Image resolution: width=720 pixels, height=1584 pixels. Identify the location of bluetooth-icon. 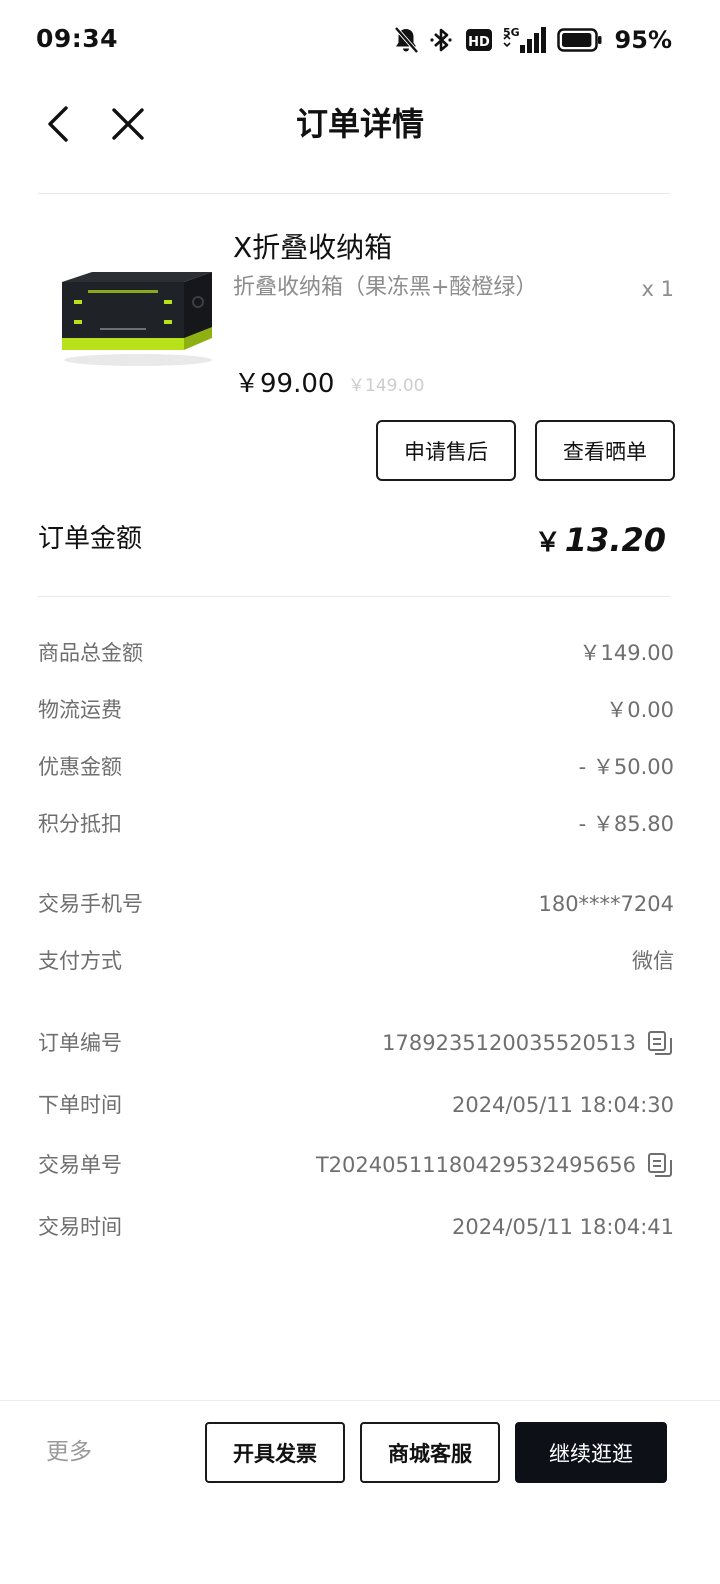
(440, 40).